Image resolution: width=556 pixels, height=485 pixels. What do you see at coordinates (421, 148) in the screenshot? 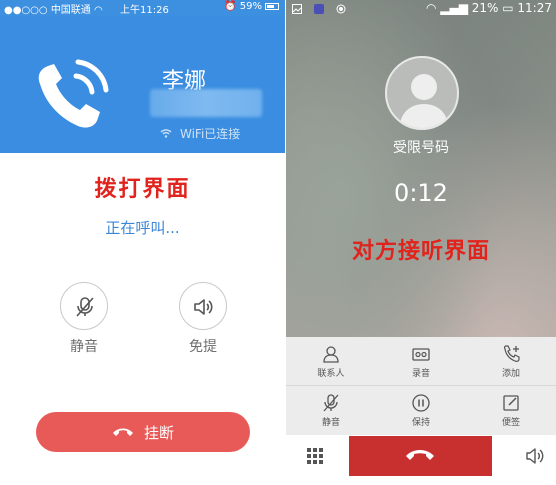
I see `caller-label: 受限号码` at bounding box center [421, 148].